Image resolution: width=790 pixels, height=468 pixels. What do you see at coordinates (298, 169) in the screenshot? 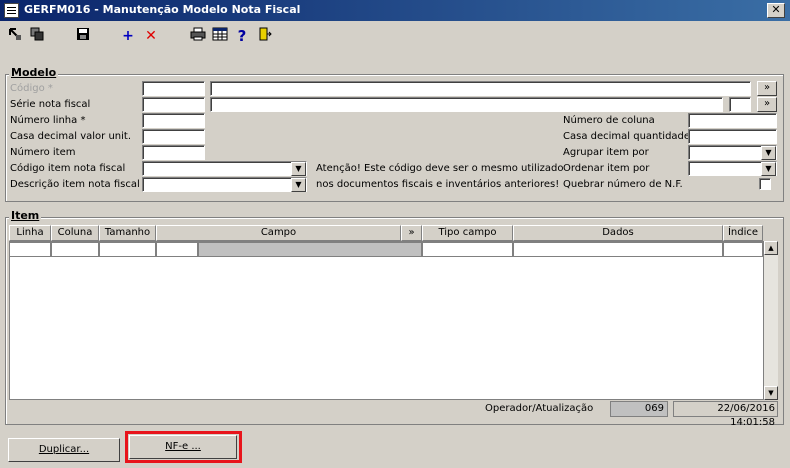
I see `codigo-item-dropdown-icon: ▼` at bounding box center [298, 169].